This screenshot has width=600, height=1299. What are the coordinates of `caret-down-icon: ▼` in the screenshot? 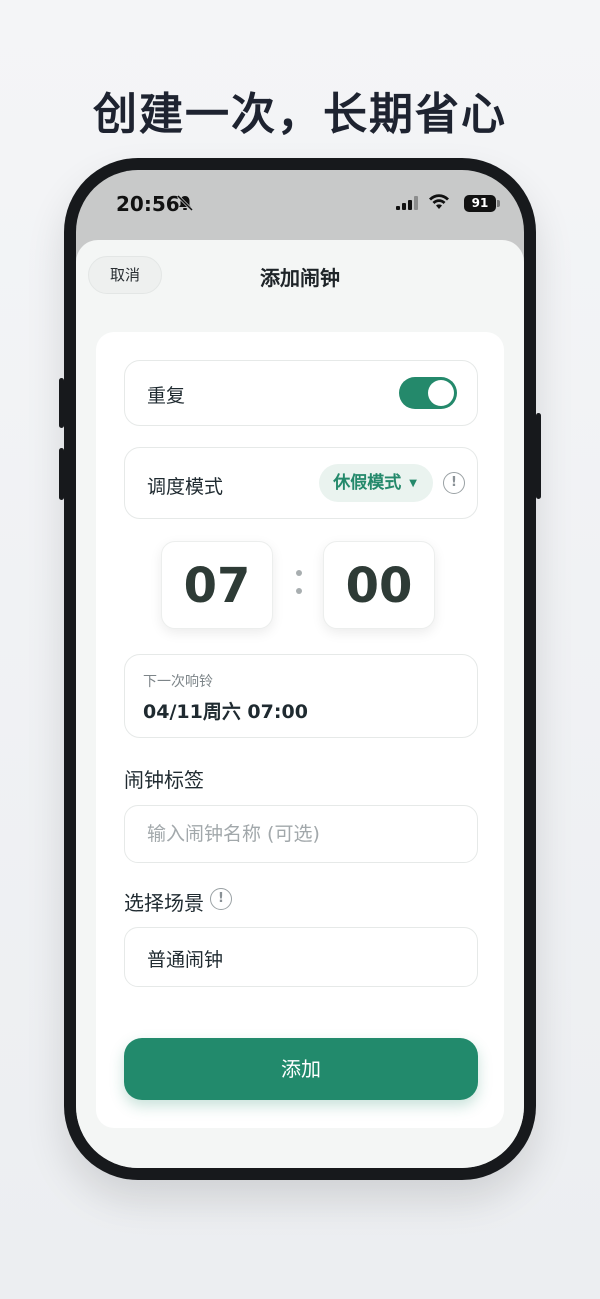 It's located at (413, 483).